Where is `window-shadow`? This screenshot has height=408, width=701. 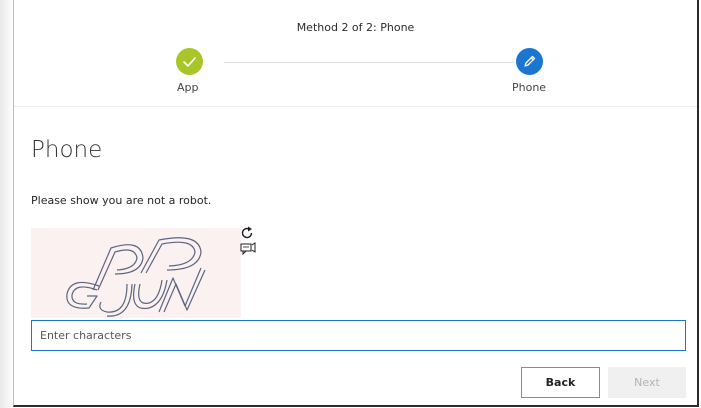 window-shadow is located at coordinates (7, 204).